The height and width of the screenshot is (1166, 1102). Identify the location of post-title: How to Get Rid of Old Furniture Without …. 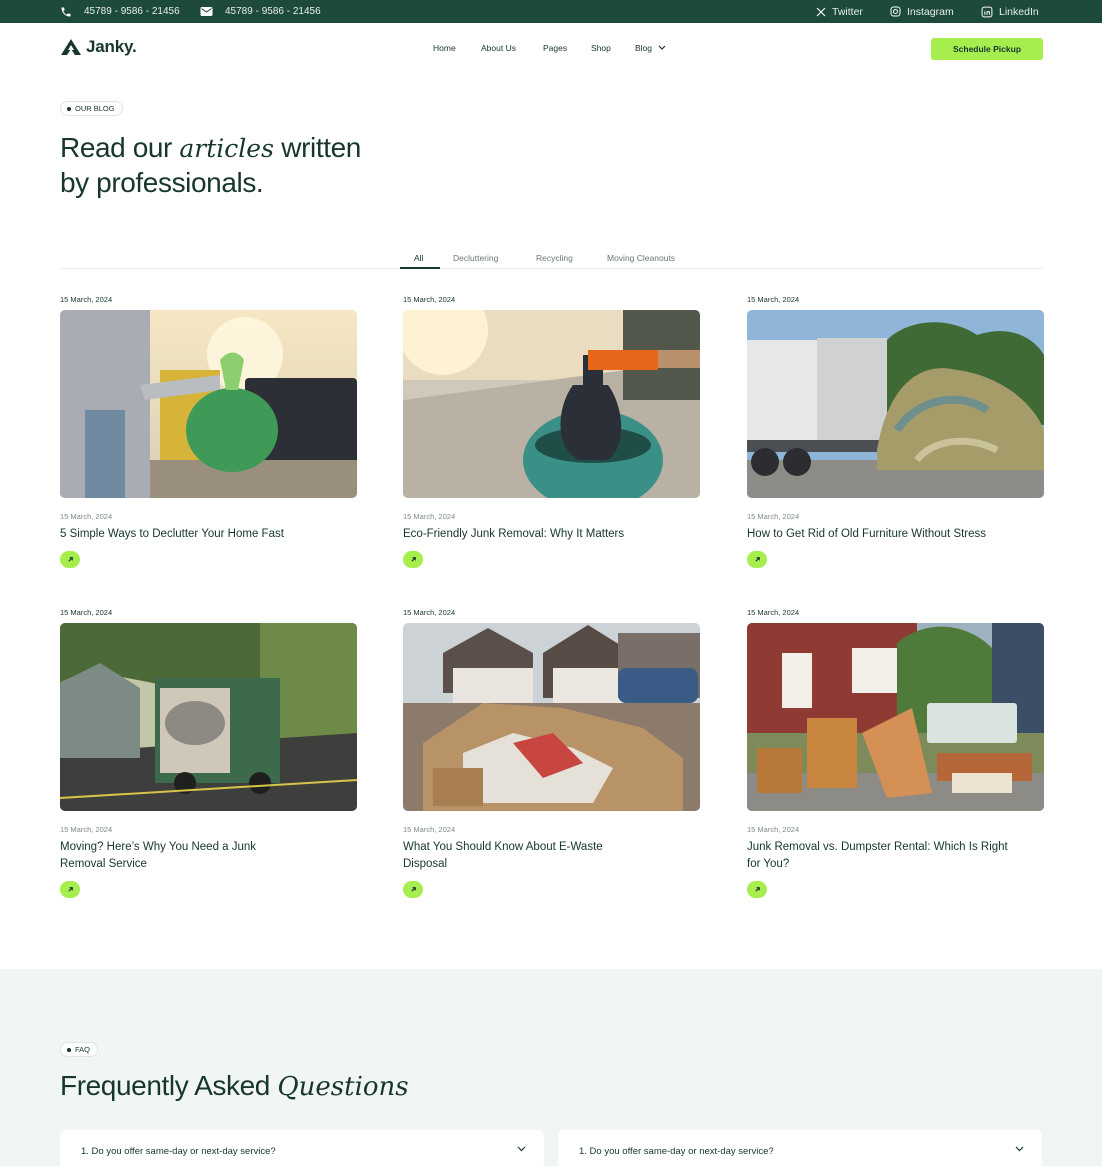
(892, 534).